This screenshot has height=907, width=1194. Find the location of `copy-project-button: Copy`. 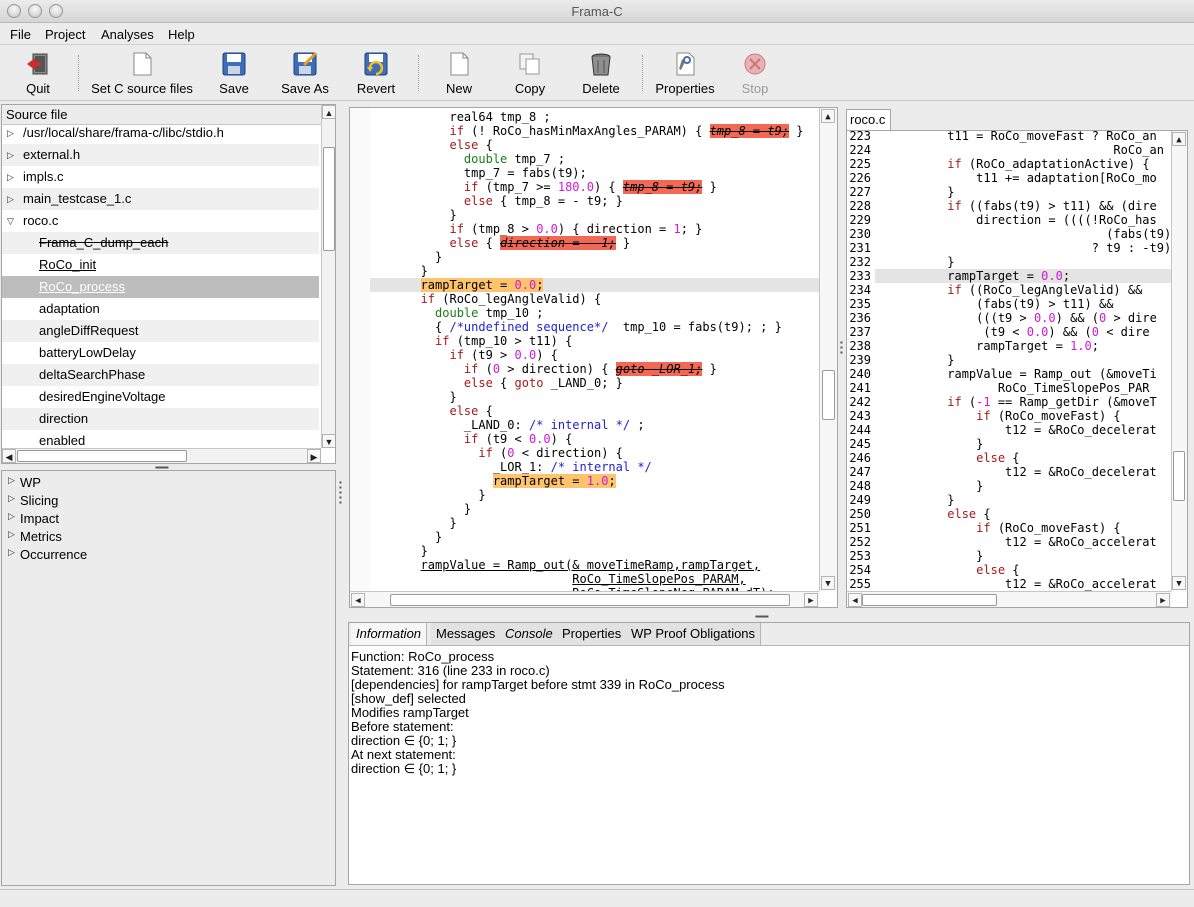

copy-project-button: Copy is located at coordinates (530, 73).